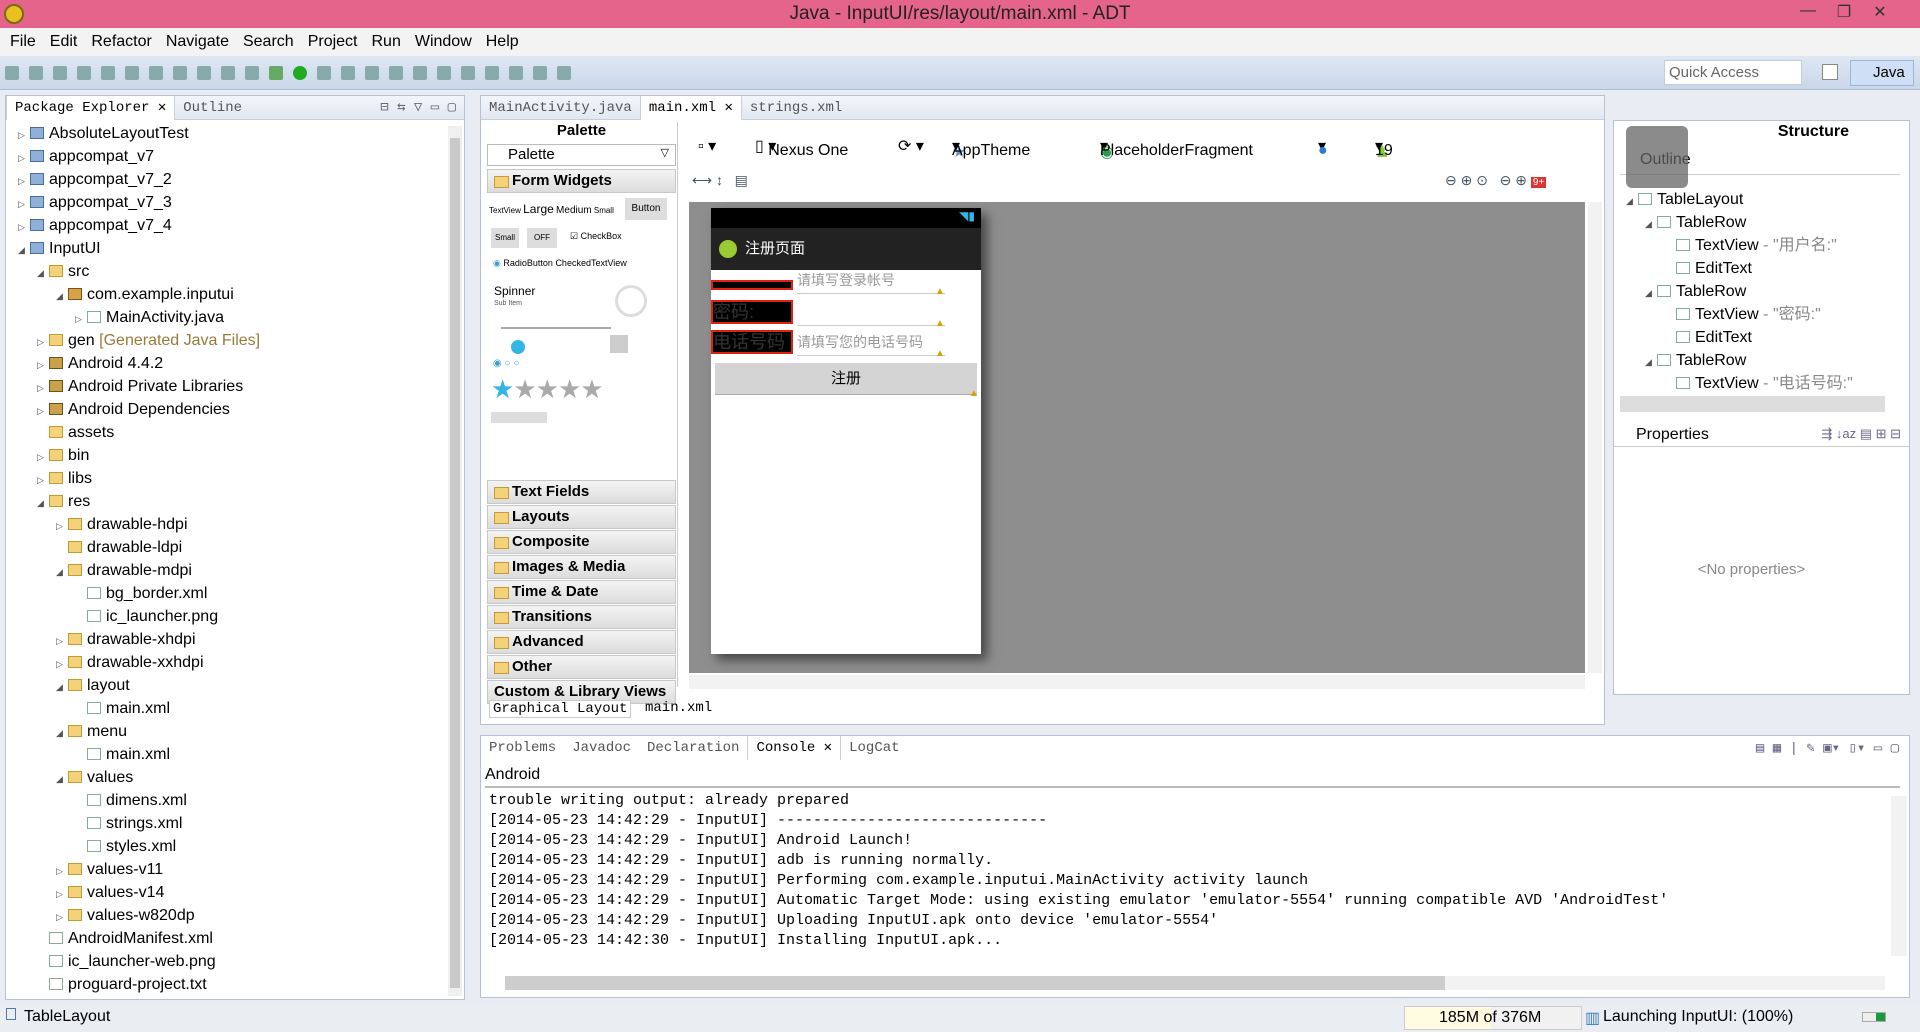 This screenshot has width=1920, height=1032. I want to click on tree-item: ic_launcher-web.png, so click(126, 962).